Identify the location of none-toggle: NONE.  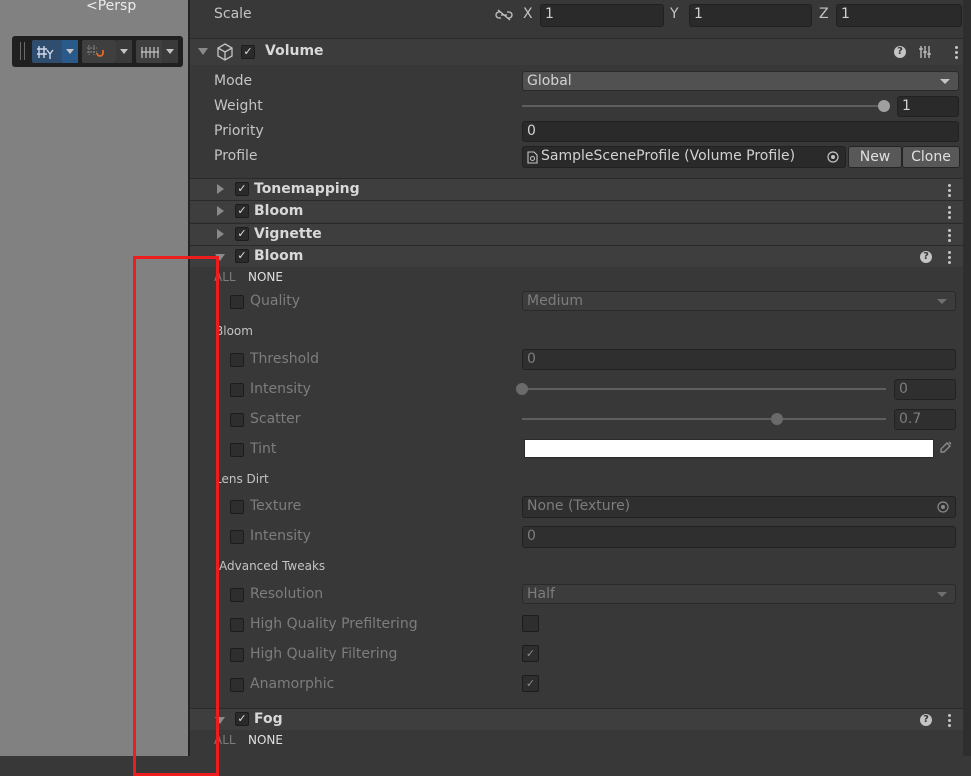
(265, 277).